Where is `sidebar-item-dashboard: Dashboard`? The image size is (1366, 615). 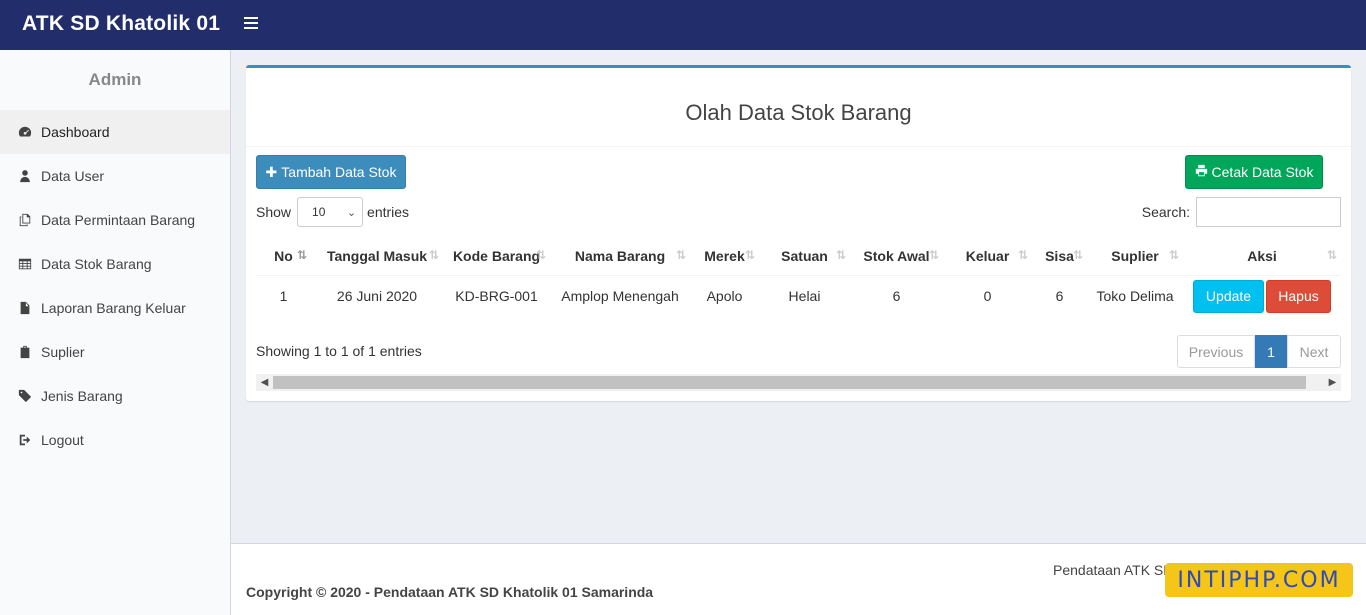 sidebar-item-dashboard: Dashboard is located at coordinates (115, 132).